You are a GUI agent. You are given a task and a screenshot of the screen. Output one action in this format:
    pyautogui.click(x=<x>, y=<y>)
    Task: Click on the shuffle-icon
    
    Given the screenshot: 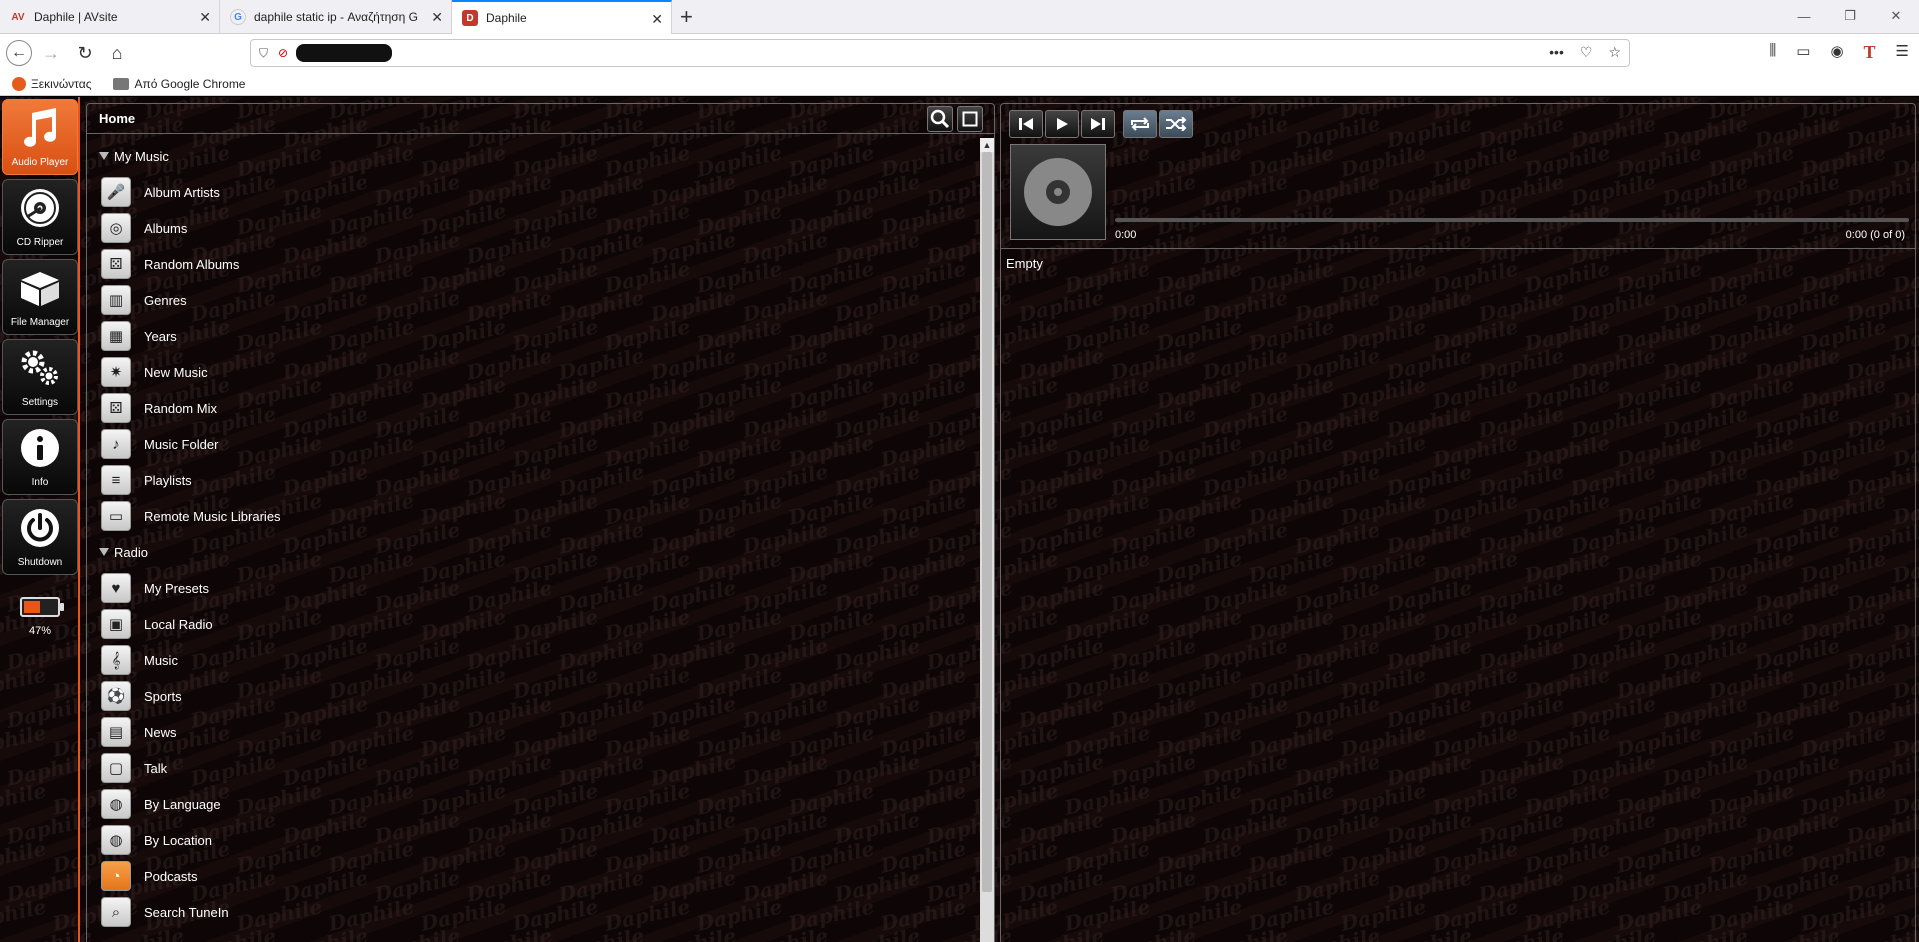 What is the action you would take?
    pyautogui.click(x=1176, y=124)
    